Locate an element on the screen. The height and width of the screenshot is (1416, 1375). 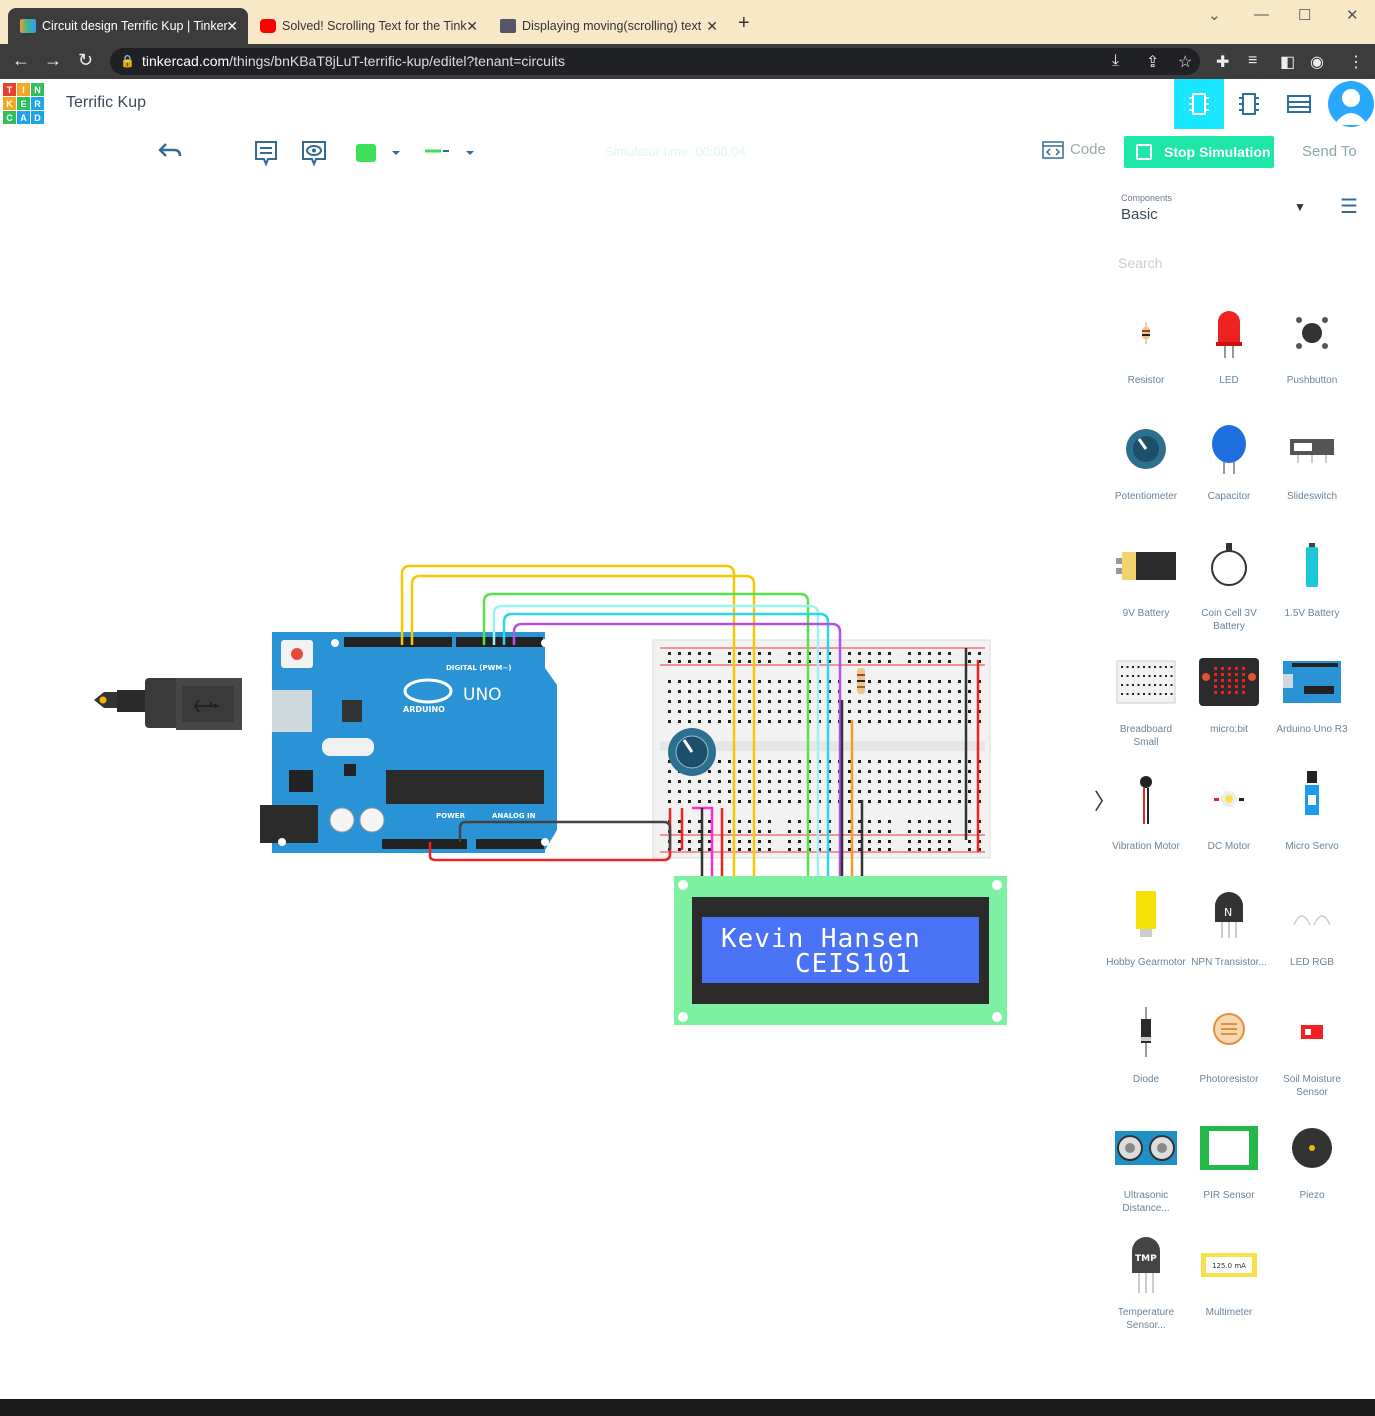
pir-sensor-icon is located at coordinates (1229, 1148).